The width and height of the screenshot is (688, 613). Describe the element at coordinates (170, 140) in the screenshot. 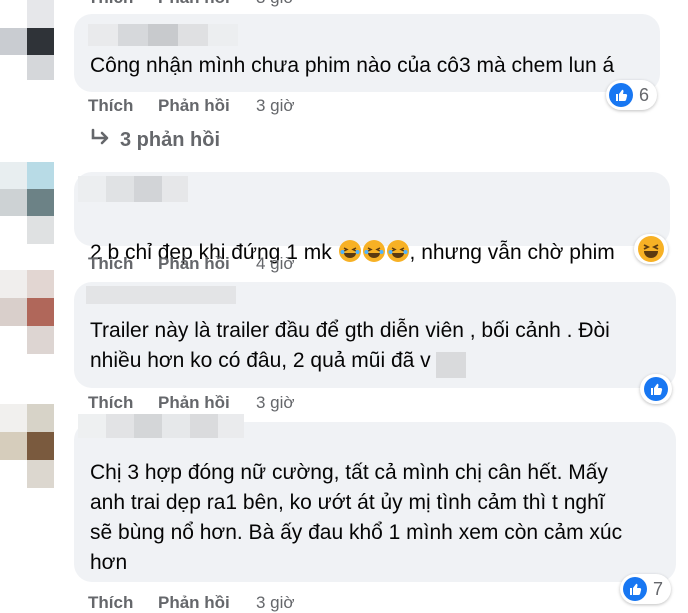

I see `replies-label: 3 phản hồi` at that location.